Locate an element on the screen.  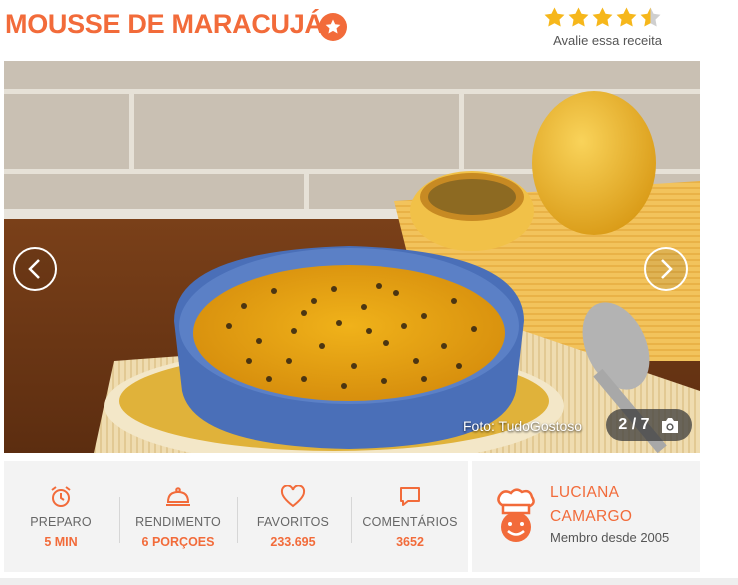
speech-bubble-icon is located at coordinates (410, 497).